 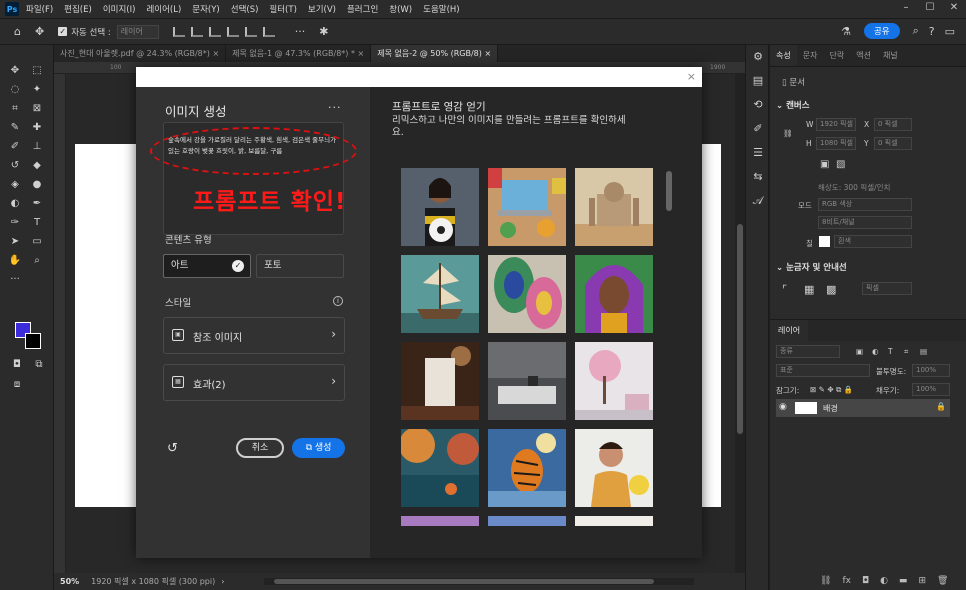 I want to click on path-select-icon: ➤, so click(x=15, y=242).